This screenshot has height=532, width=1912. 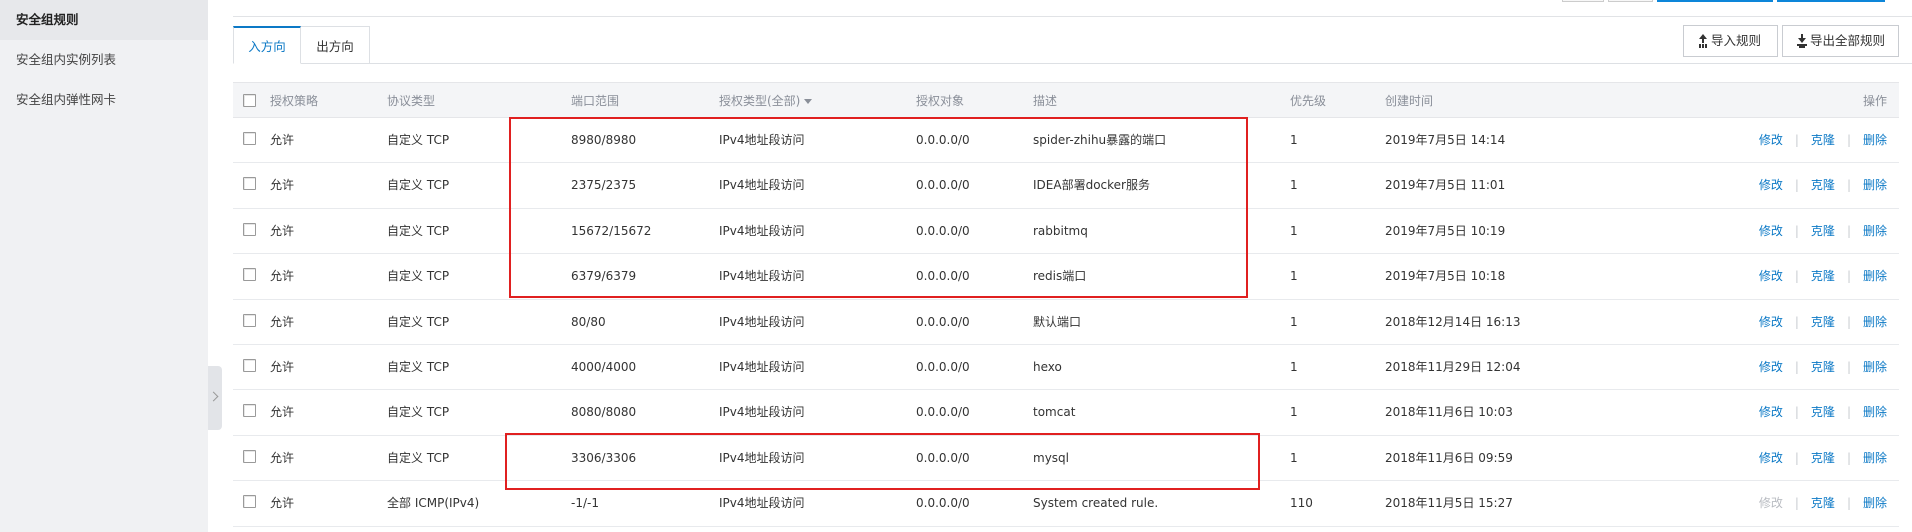 I want to click on cell-description: hexo, so click(x=1047, y=366).